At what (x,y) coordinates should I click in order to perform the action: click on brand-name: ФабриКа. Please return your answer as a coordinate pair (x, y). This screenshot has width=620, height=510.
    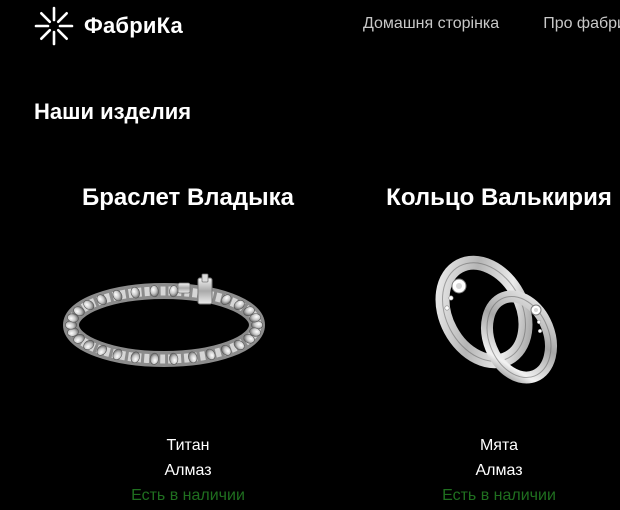
    Looking at the image, I should click on (133, 25).